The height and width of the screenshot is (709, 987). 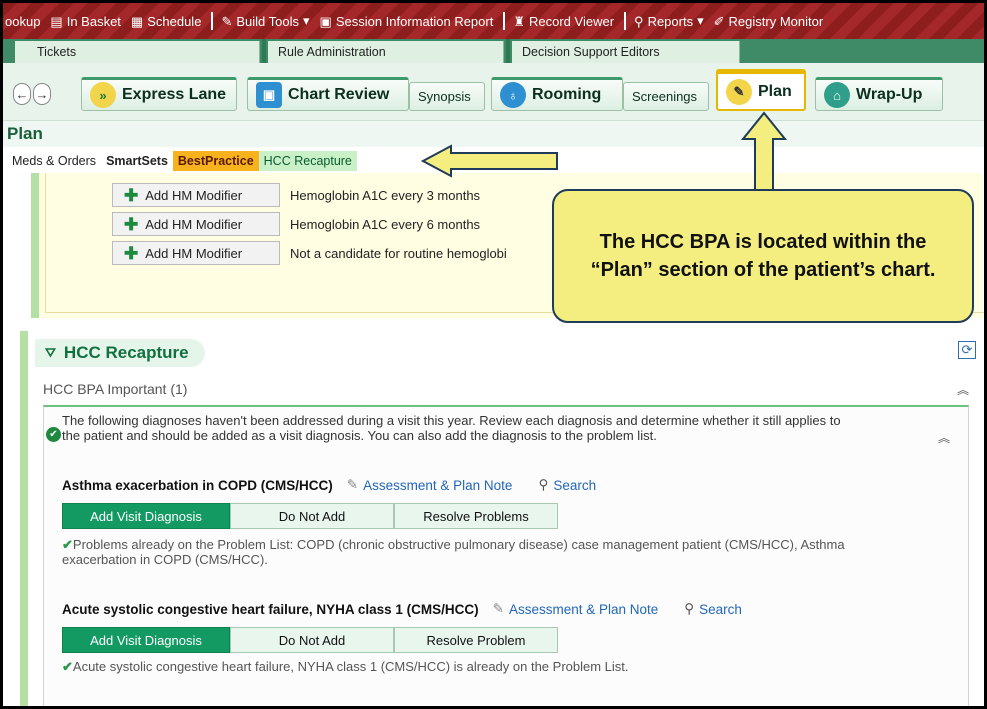 What do you see at coordinates (307, 161) in the screenshot?
I see `link-hcc-recapture: HCC Recapture` at bounding box center [307, 161].